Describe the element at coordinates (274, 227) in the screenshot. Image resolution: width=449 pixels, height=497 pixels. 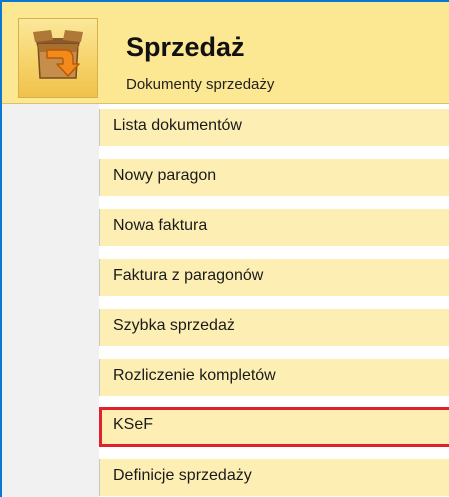
I see `menu-item-nowa-faktura: Nowa faktura` at that location.